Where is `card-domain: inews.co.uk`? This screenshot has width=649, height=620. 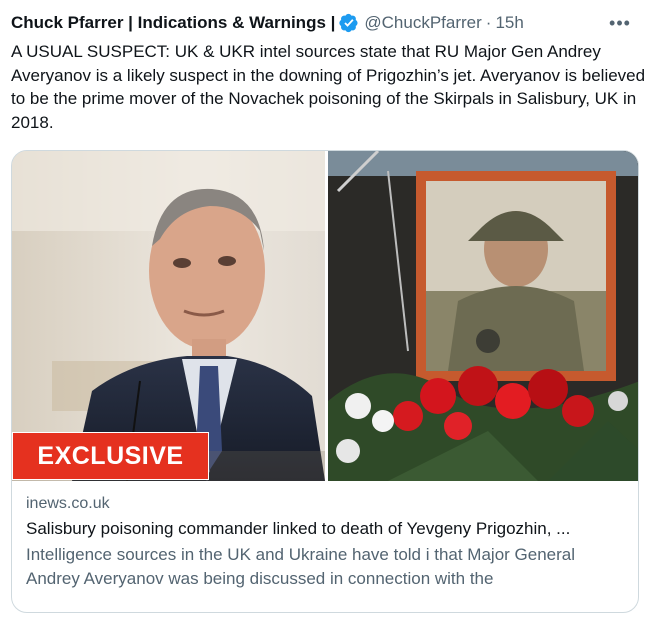
card-domain: inews.co.uk is located at coordinates (68, 503).